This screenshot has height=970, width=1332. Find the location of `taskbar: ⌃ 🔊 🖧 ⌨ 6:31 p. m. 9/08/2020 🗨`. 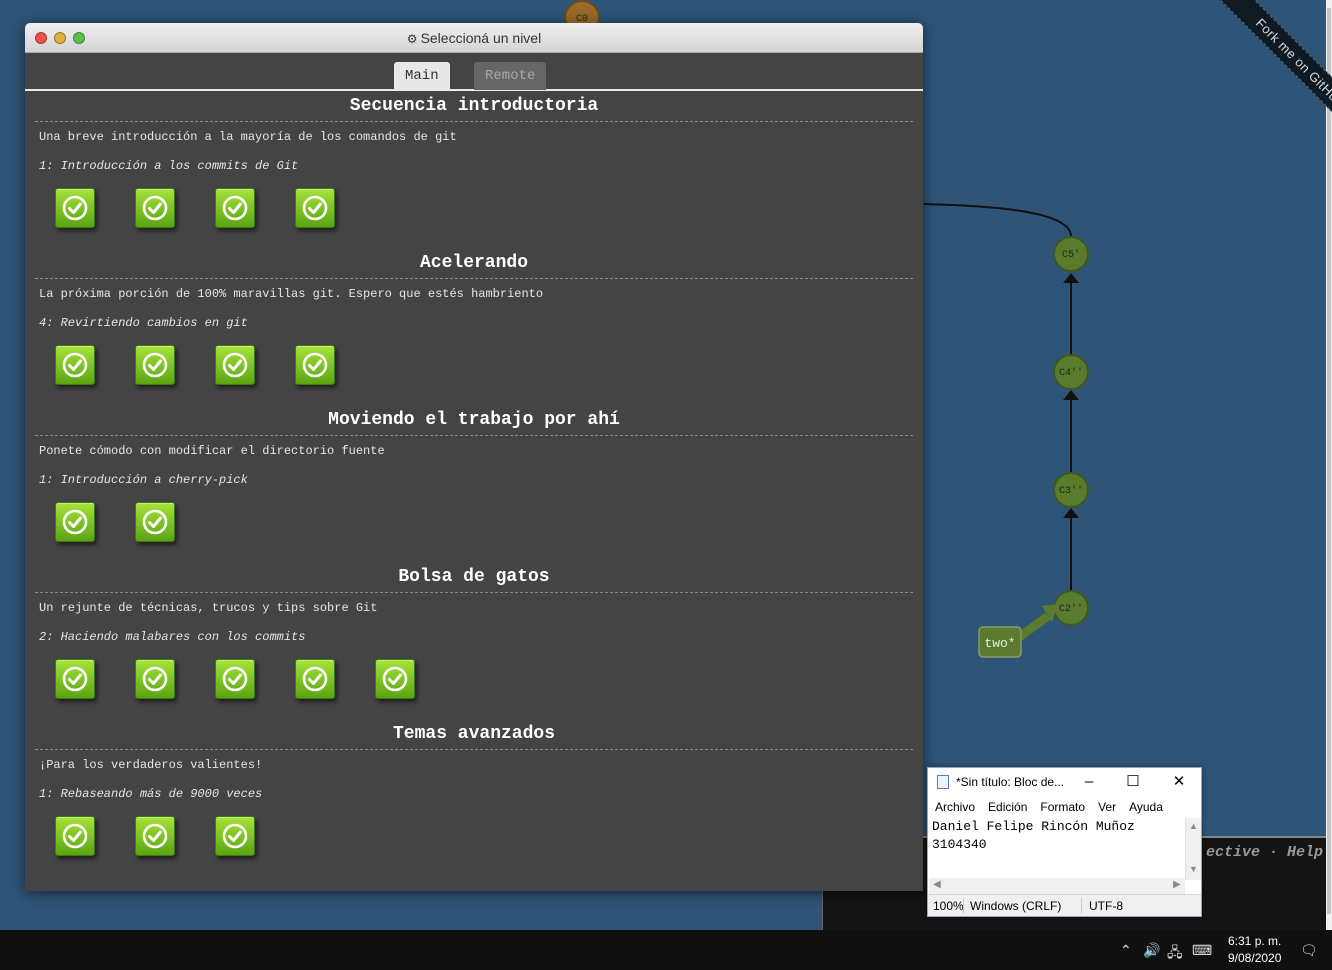

taskbar: ⌃ 🔊 🖧 ⌨ 6:31 p. m. 9/08/2020 🗨 is located at coordinates (666, 950).